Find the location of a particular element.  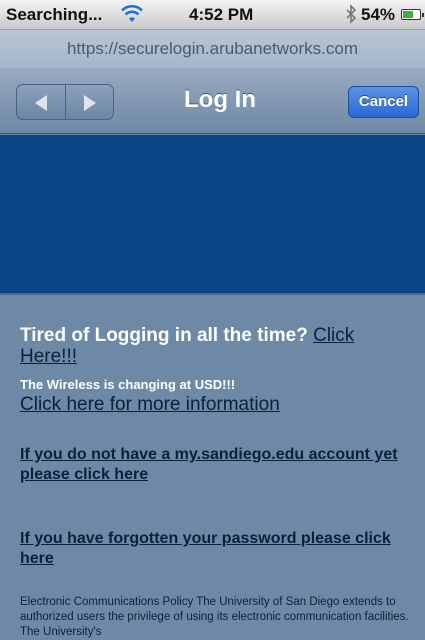

forward-button is located at coordinates (89, 102).